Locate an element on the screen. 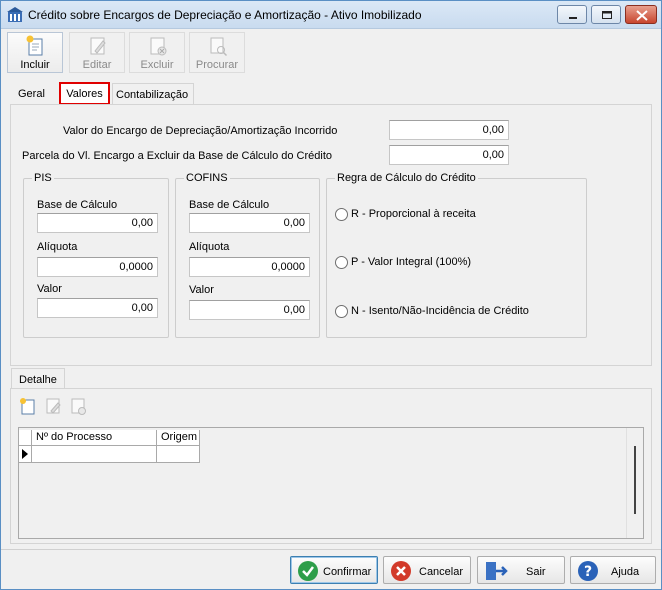 This screenshot has width=662, height=590. column-header-processo: Nº do Processo is located at coordinates (94, 438).